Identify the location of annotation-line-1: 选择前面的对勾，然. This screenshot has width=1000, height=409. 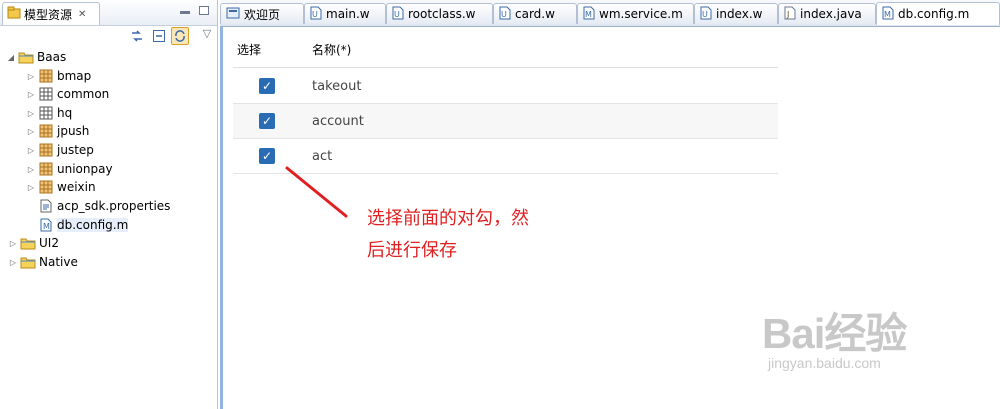
(448, 218).